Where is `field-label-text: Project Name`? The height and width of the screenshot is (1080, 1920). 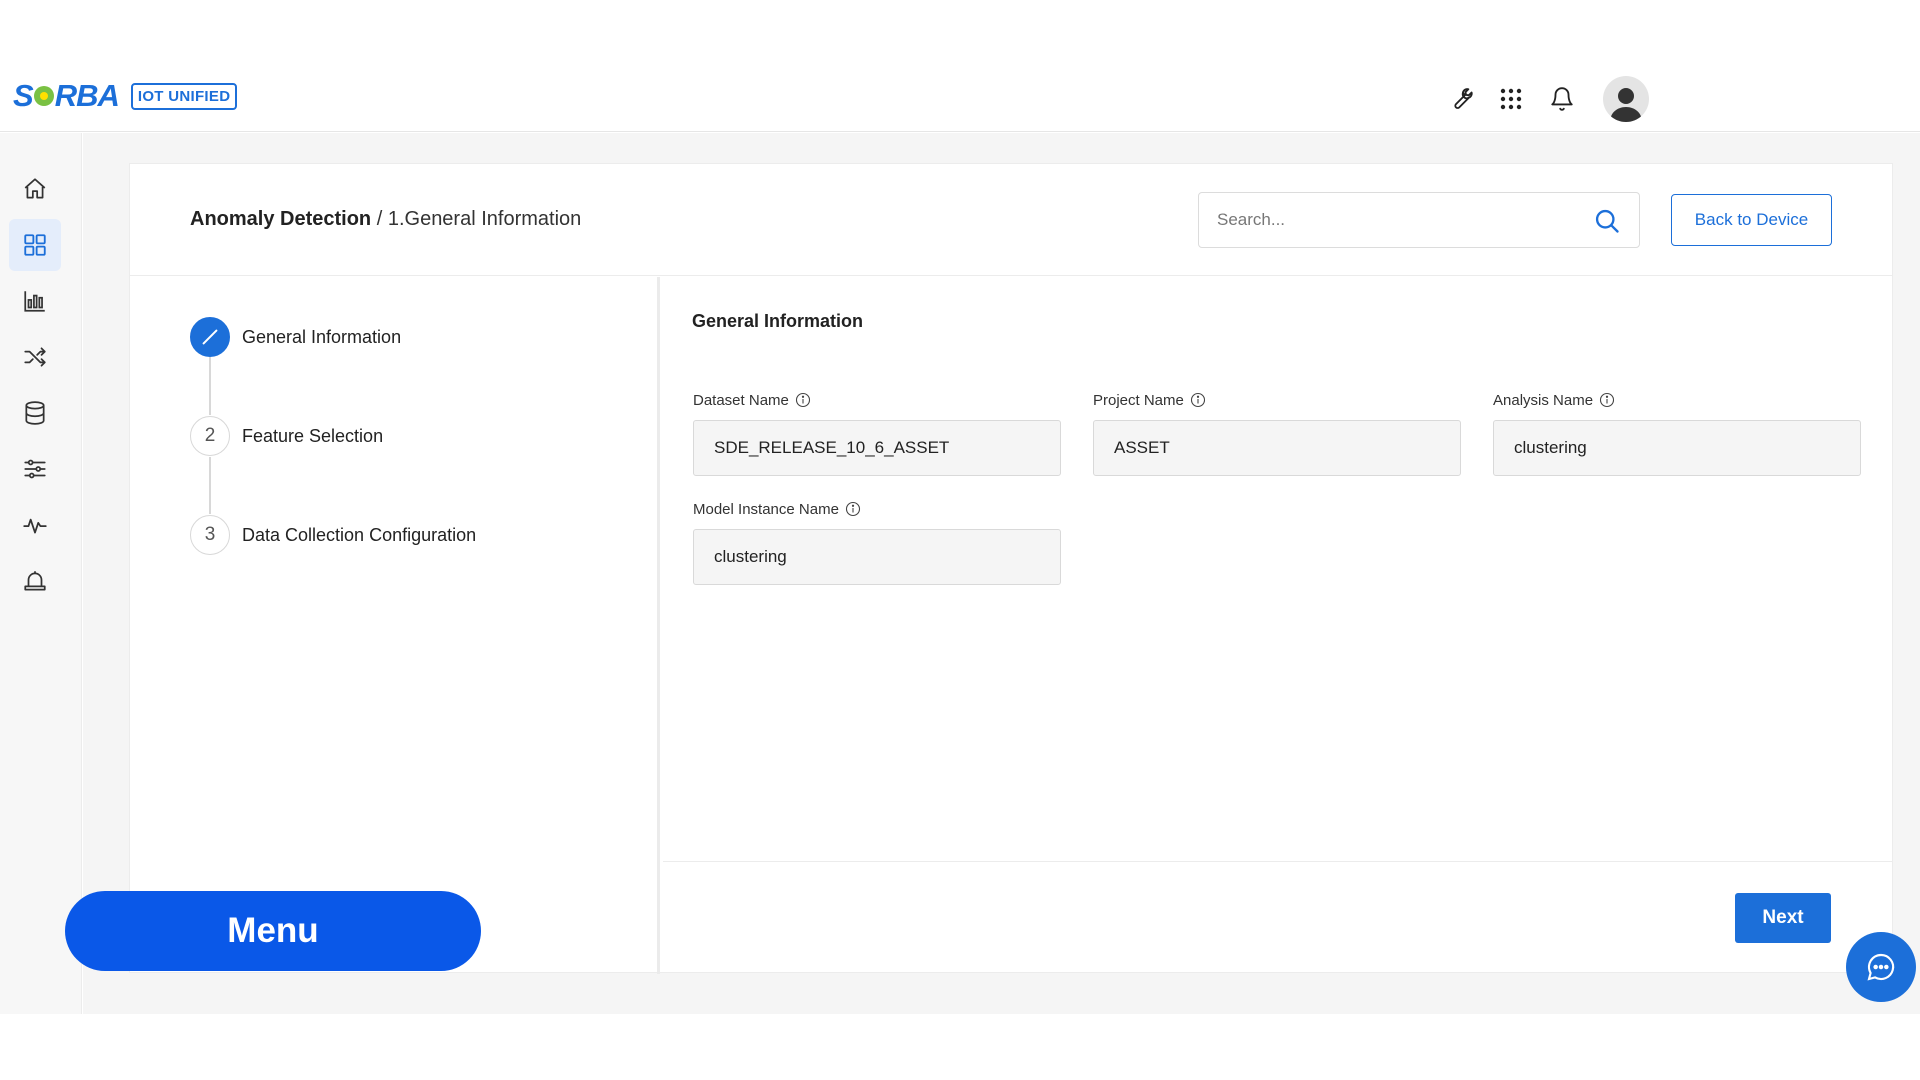
field-label-text: Project Name is located at coordinates (1138, 400).